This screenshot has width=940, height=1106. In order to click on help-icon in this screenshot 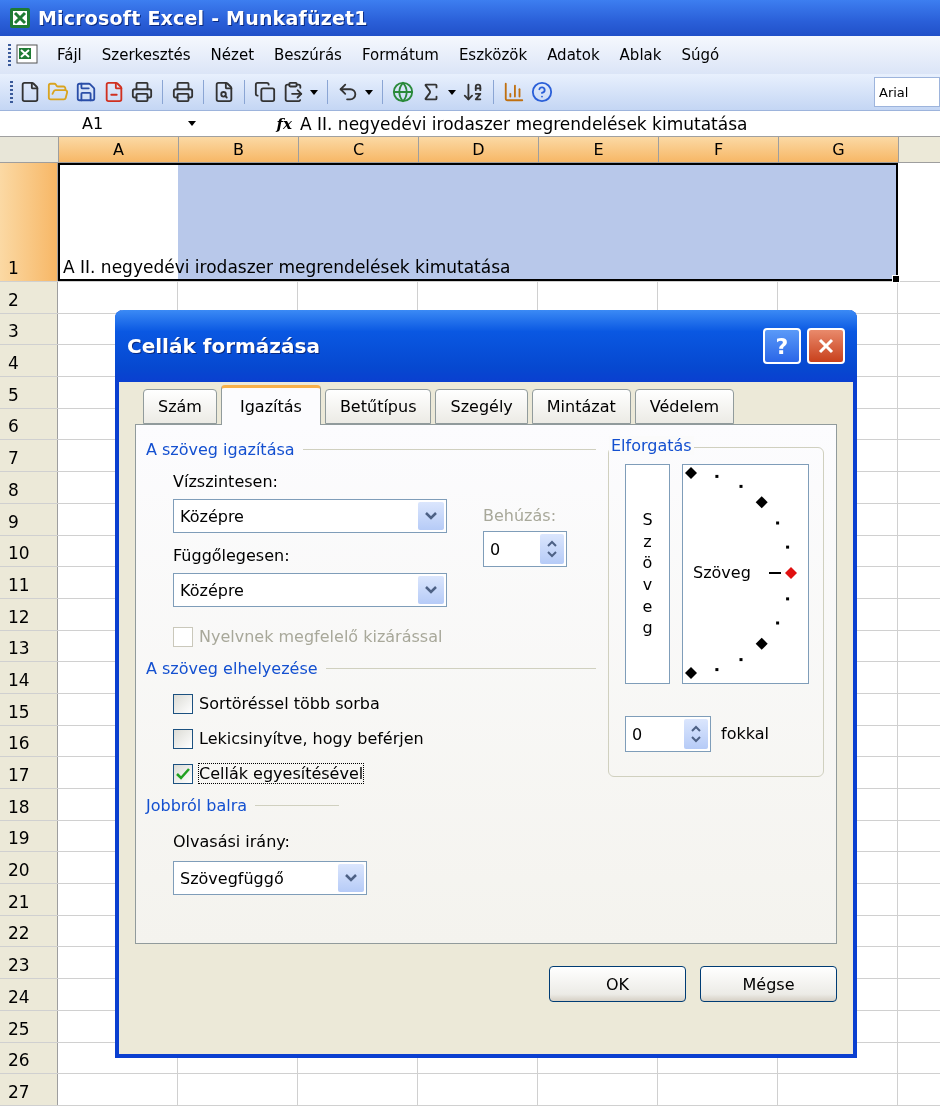, I will do `click(542, 92)`.